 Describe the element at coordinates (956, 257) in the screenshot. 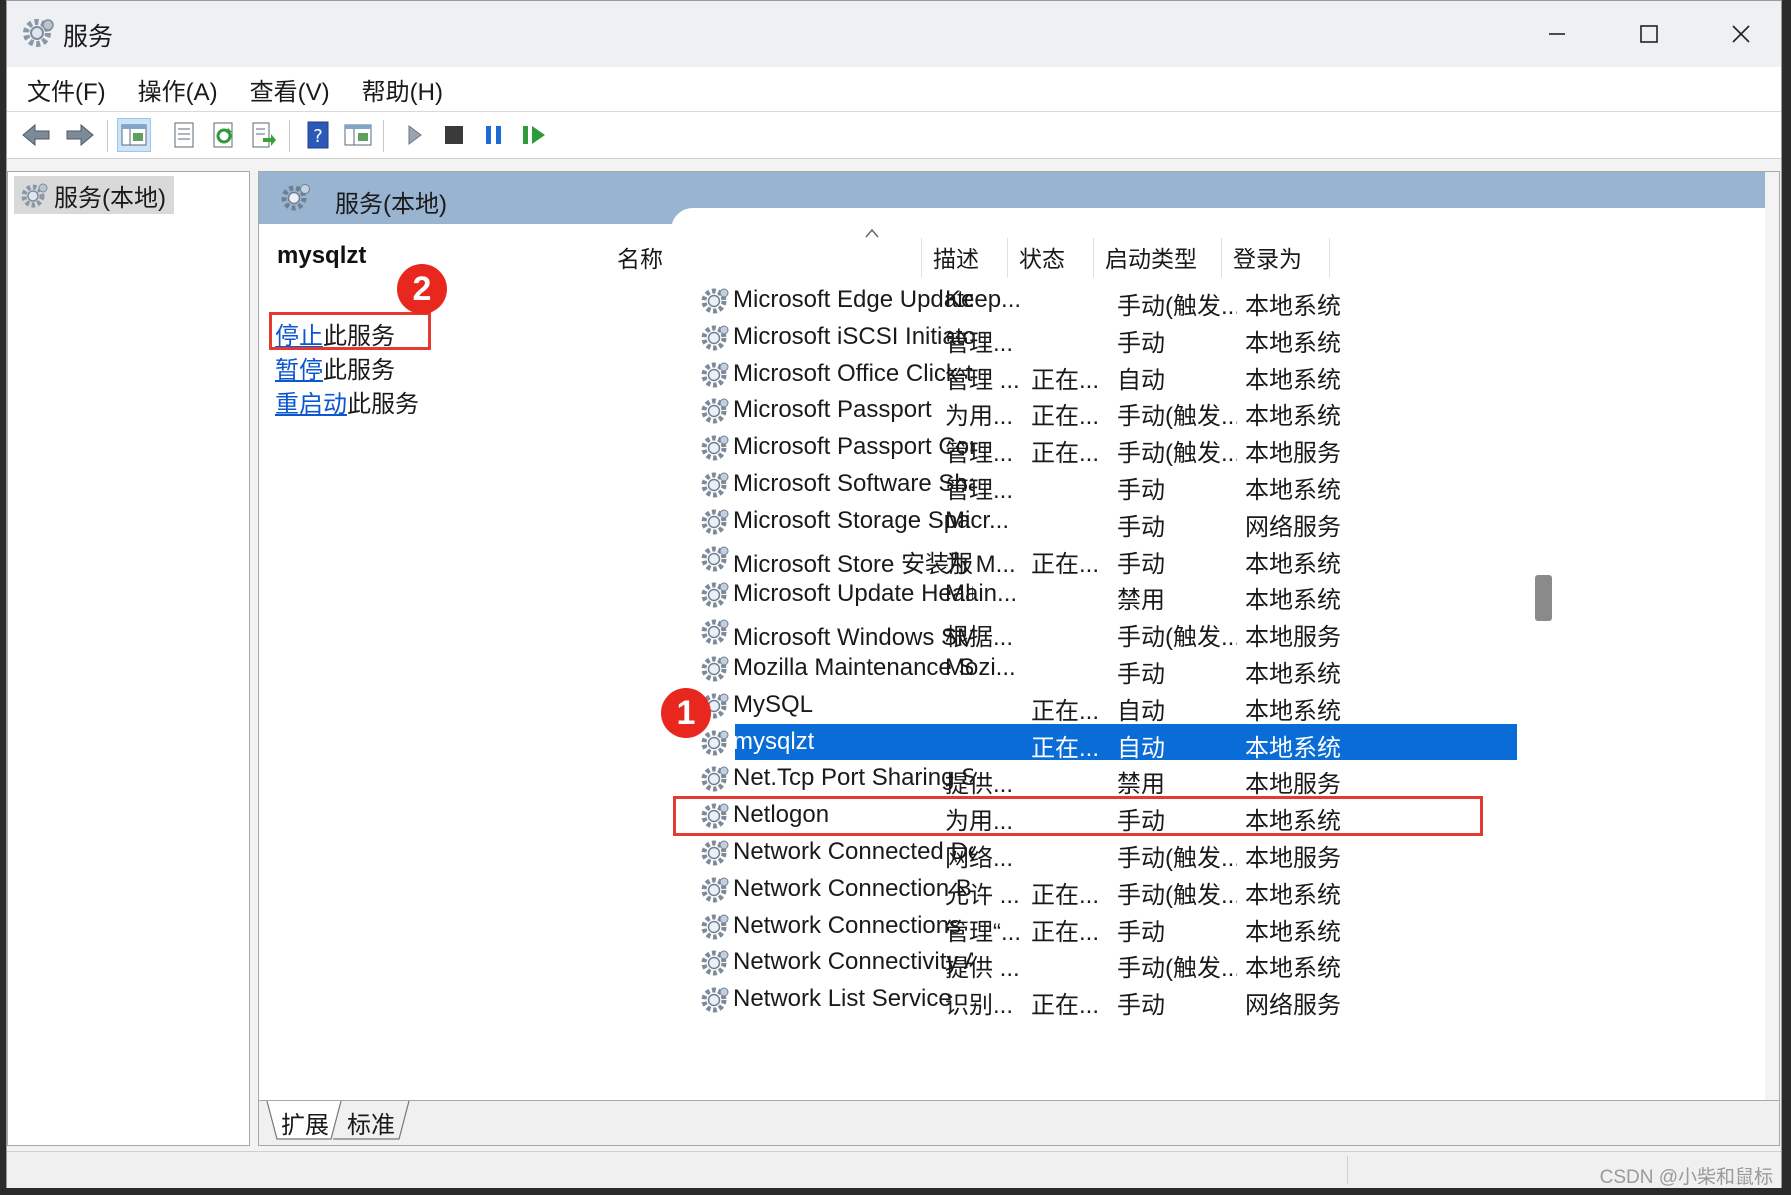

I see `column-header-description: 描述` at that location.